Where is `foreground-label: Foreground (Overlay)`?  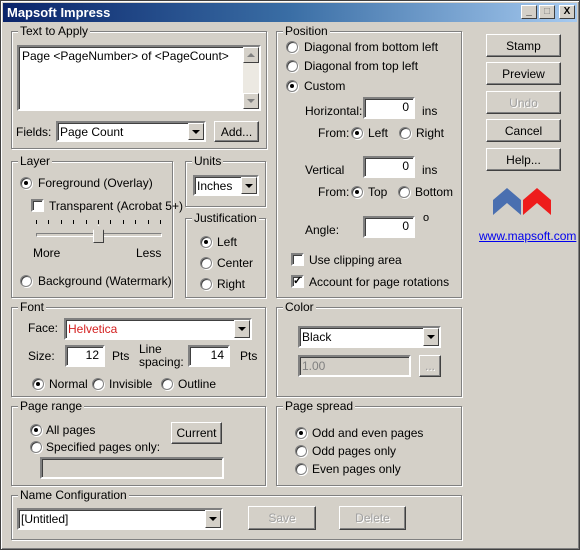 foreground-label: Foreground (Overlay) is located at coordinates (95, 183).